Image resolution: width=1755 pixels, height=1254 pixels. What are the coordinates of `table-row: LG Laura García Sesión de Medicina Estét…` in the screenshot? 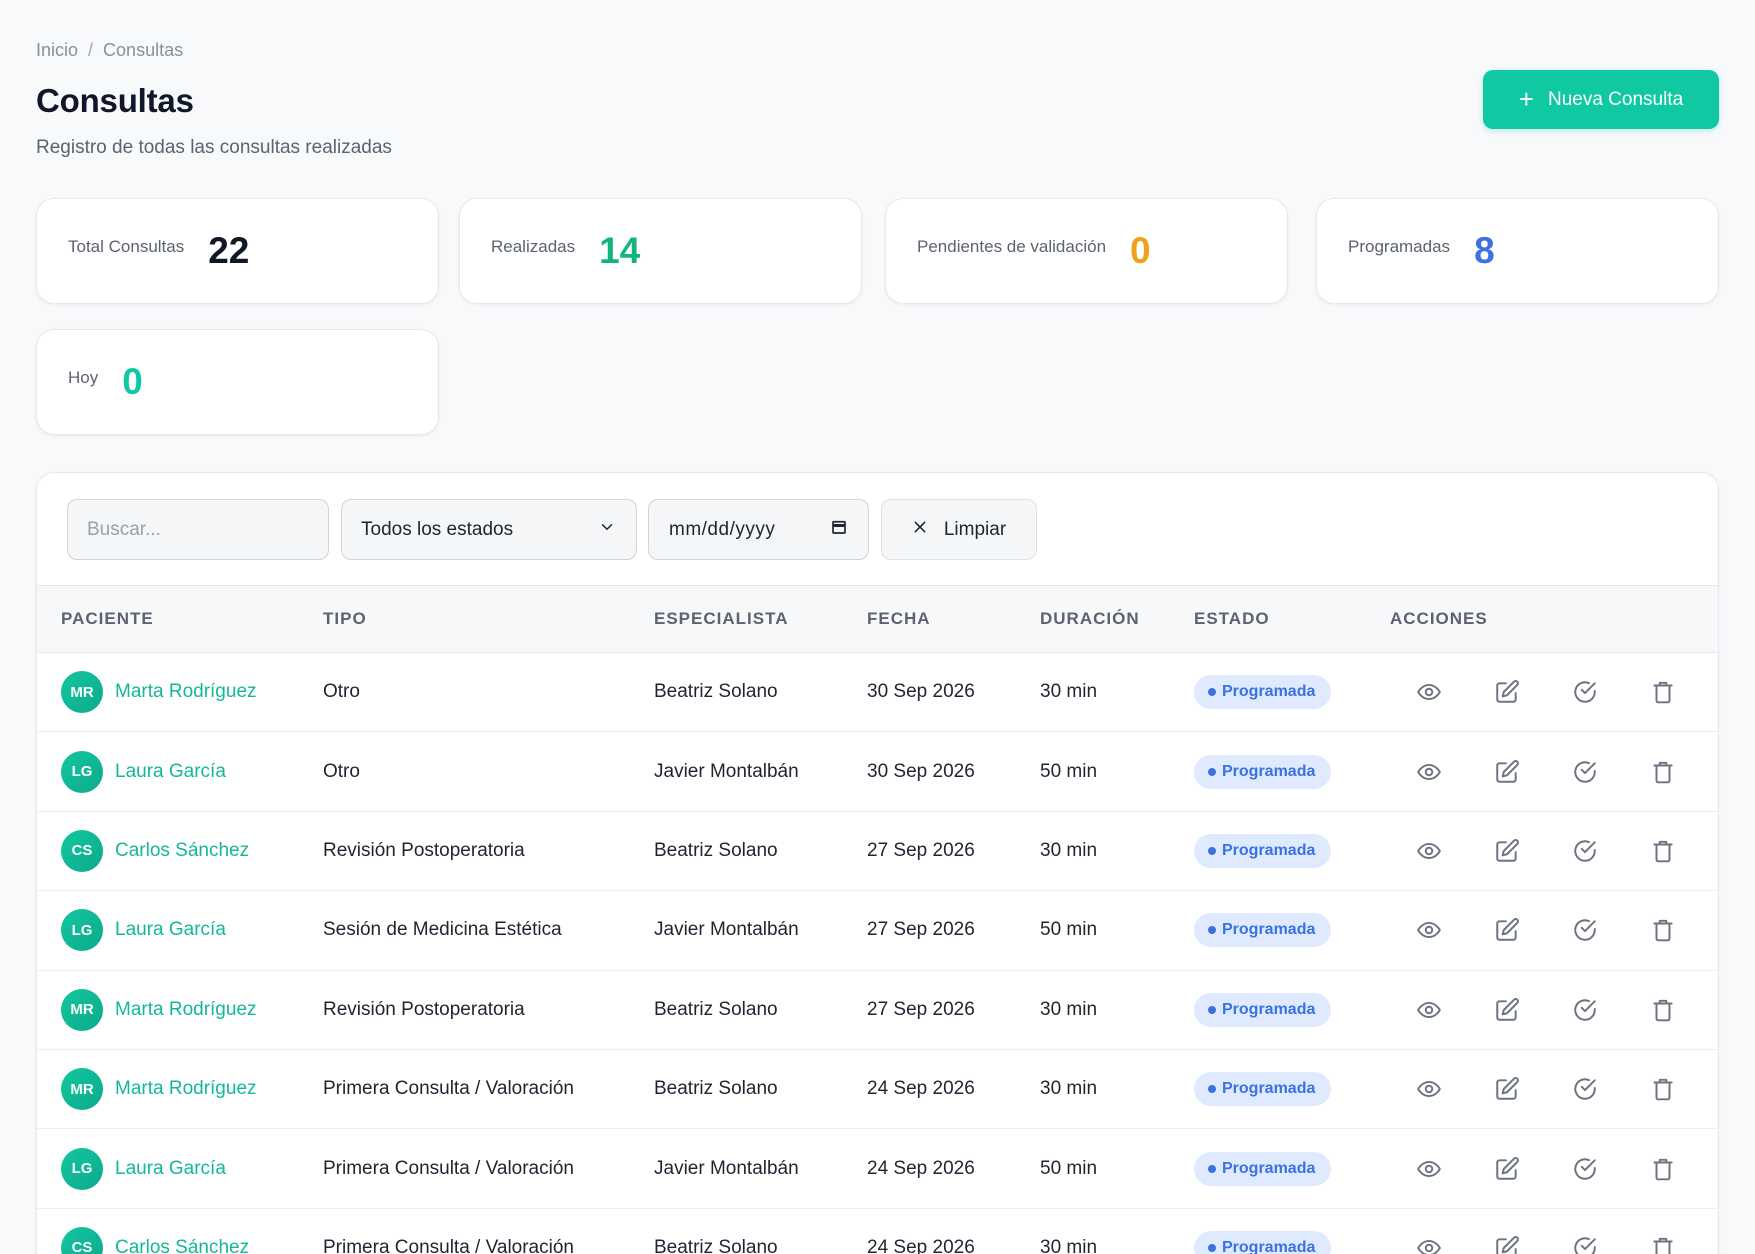 It's located at (877, 931).